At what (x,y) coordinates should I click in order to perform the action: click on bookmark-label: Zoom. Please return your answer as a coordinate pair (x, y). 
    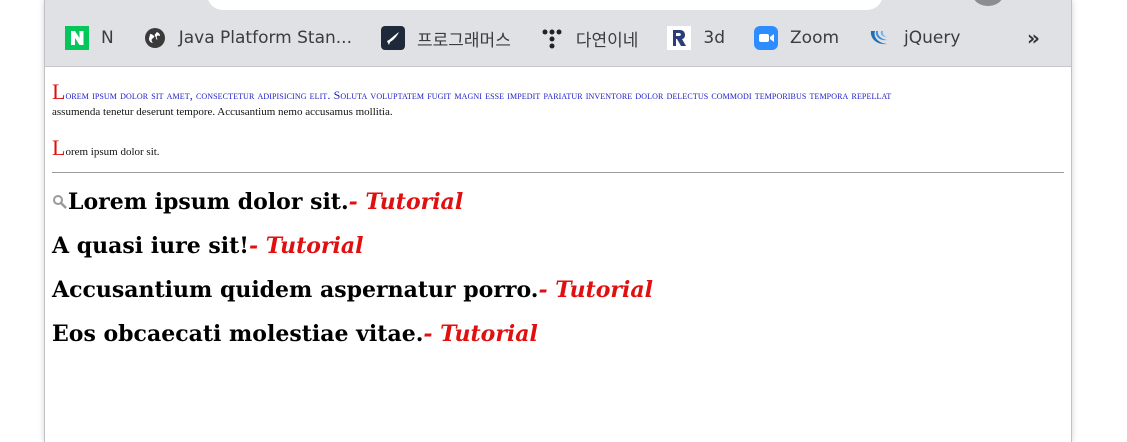
    Looking at the image, I should click on (815, 38).